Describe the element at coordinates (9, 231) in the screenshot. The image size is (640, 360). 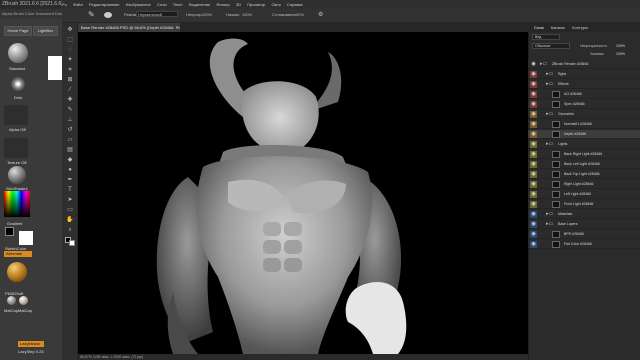
I see `main-color-swatch` at that location.